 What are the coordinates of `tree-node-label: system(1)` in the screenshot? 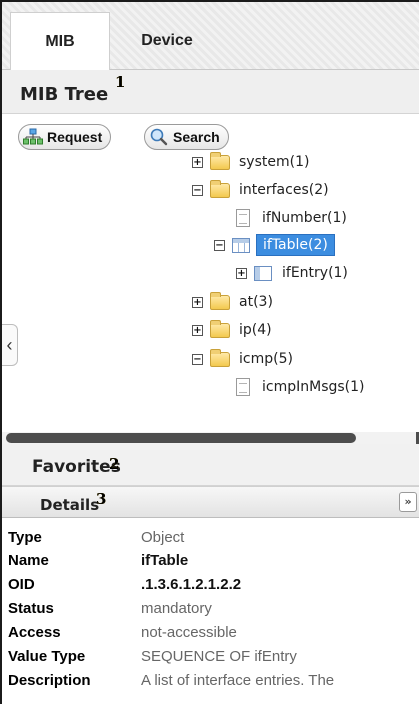 It's located at (274, 162).